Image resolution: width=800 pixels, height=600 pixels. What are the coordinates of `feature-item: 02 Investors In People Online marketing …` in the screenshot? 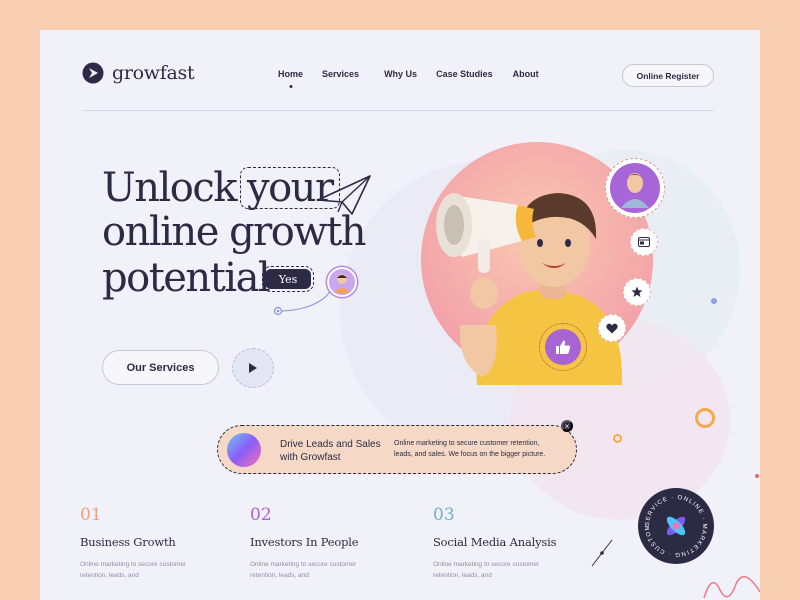 It's located at (305, 543).